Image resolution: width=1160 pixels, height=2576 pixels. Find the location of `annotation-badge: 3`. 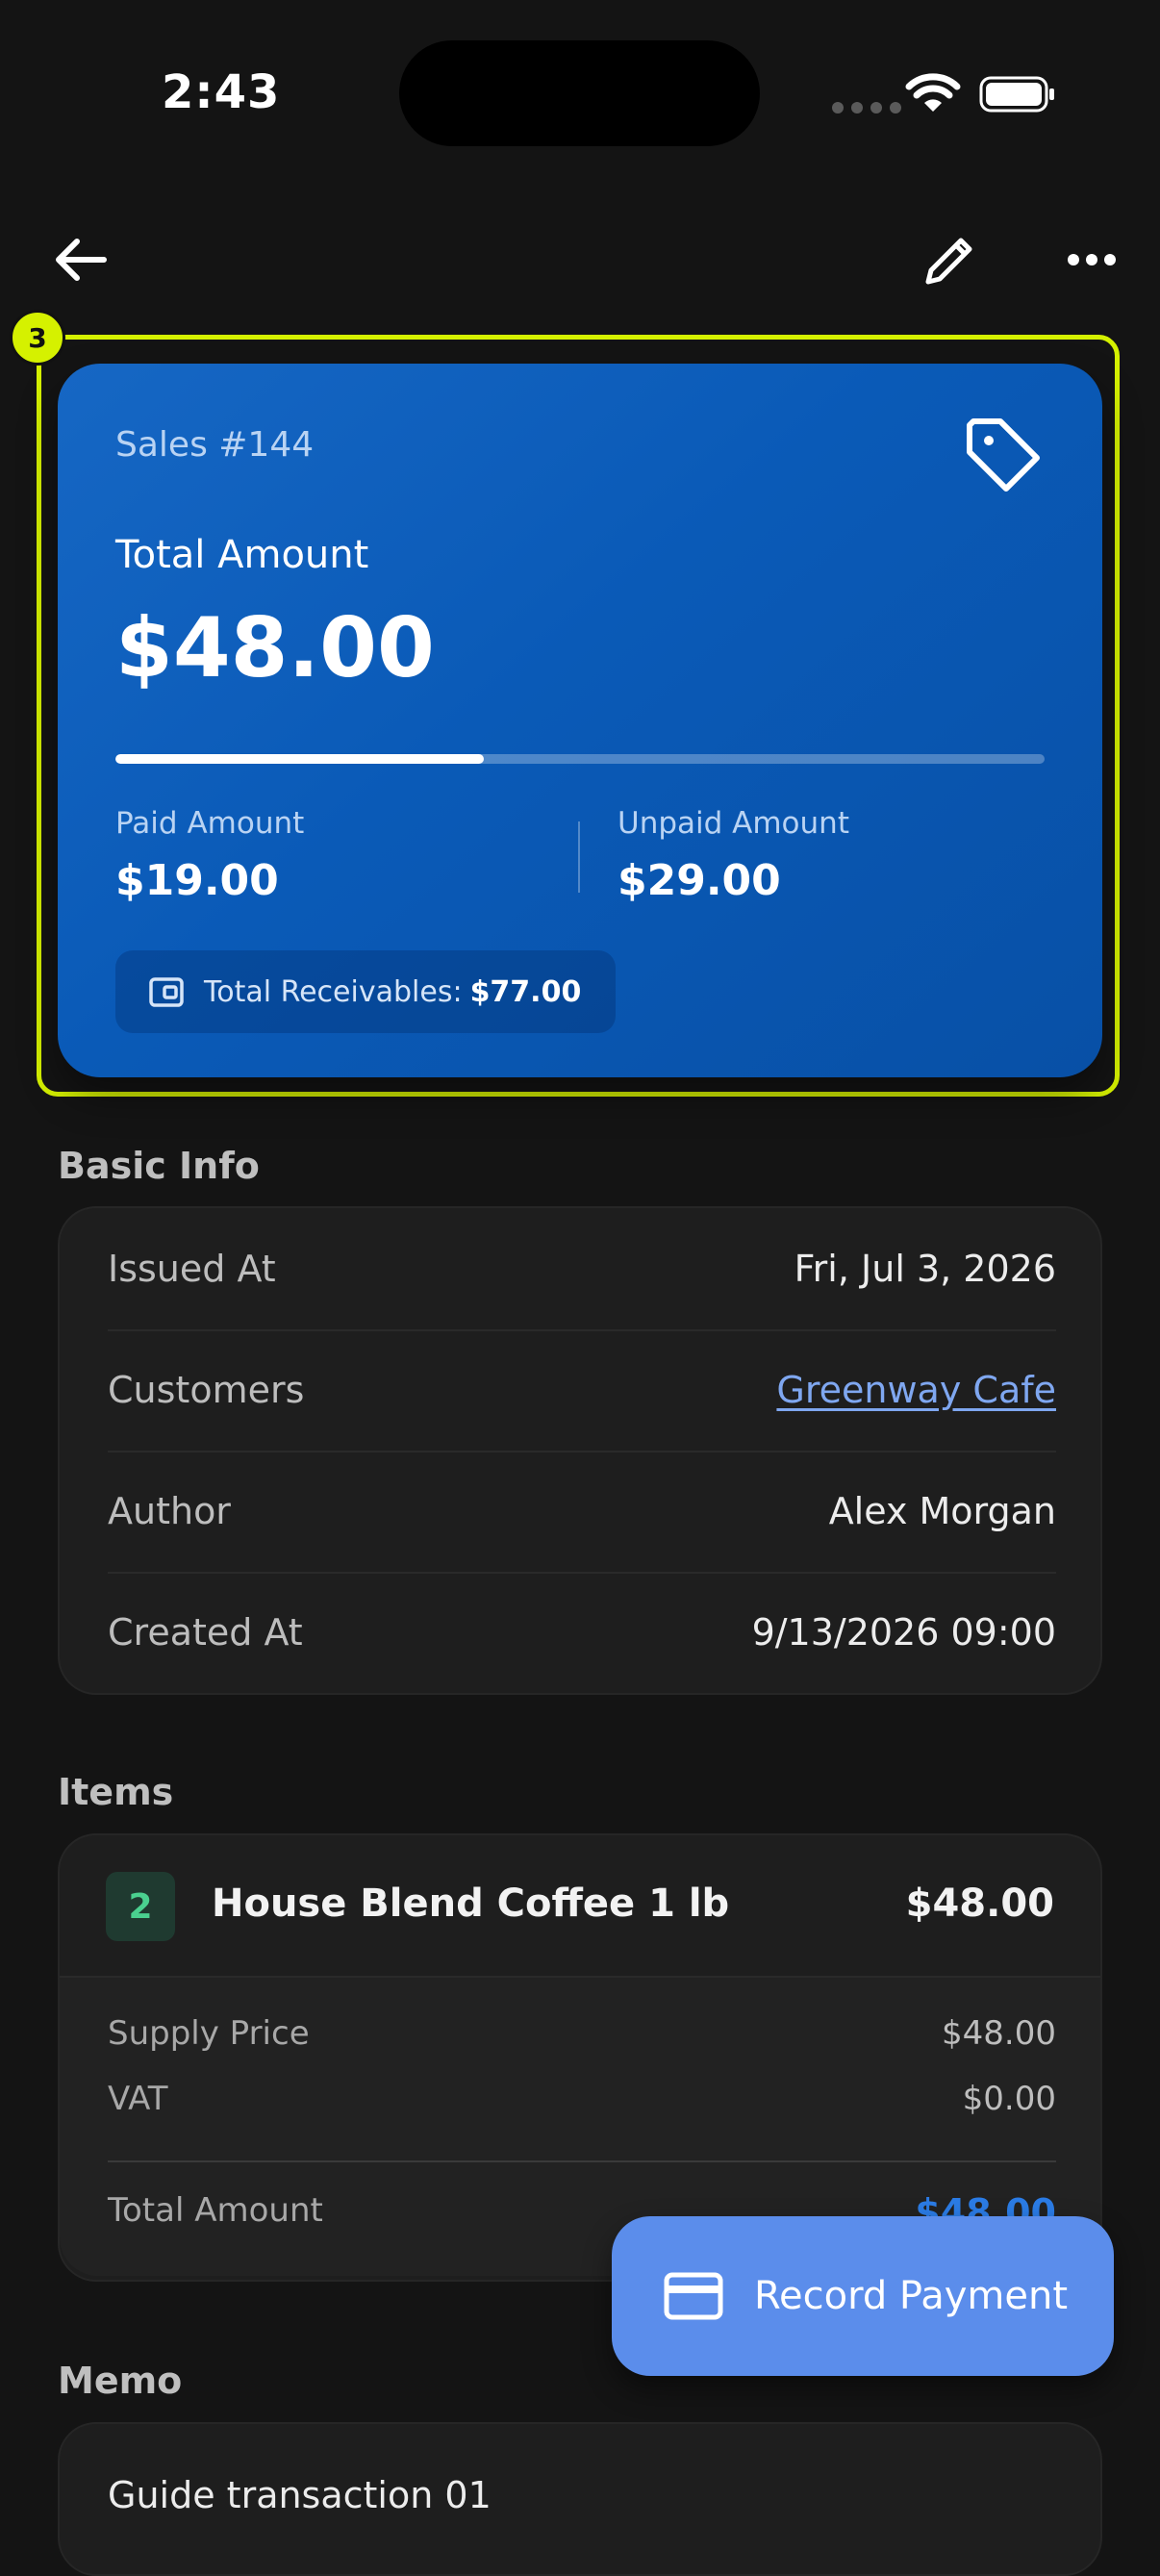

annotation-badge: 3 is located at coordinates (37, 338).